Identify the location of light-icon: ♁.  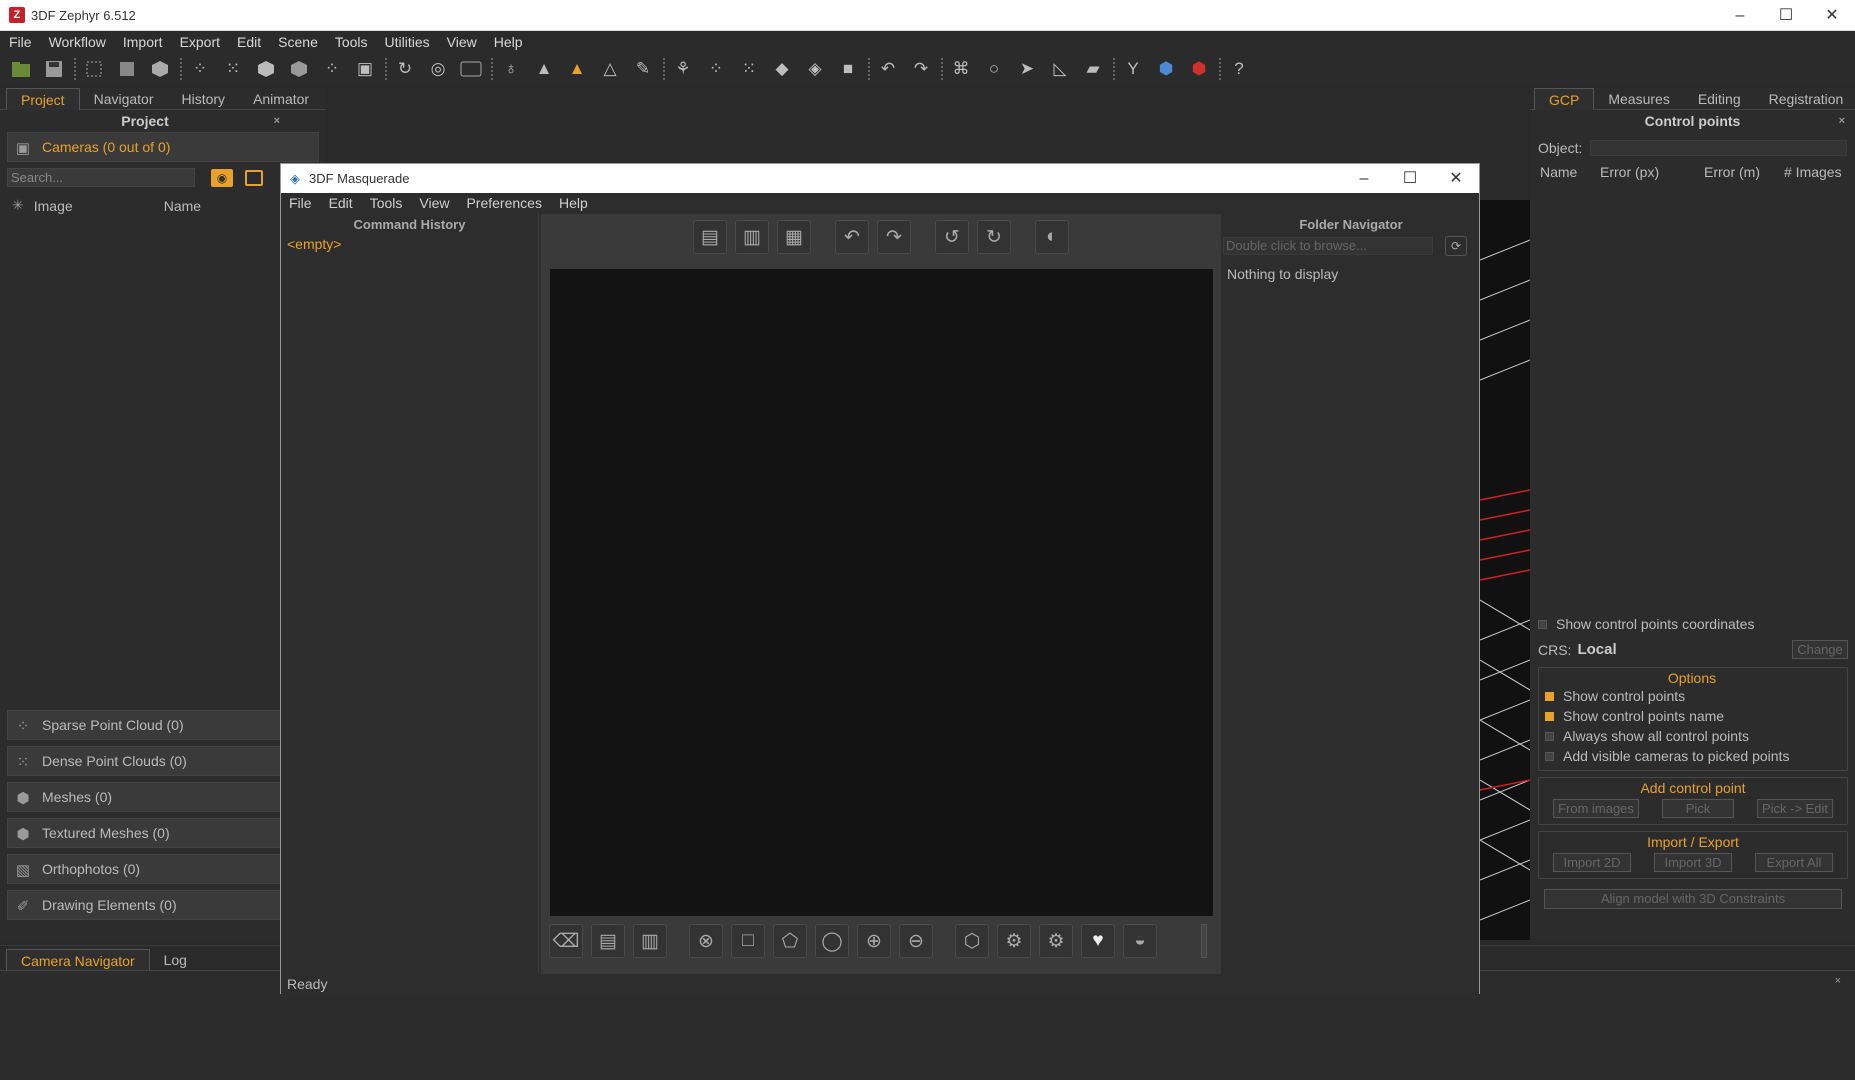
(511, 69).